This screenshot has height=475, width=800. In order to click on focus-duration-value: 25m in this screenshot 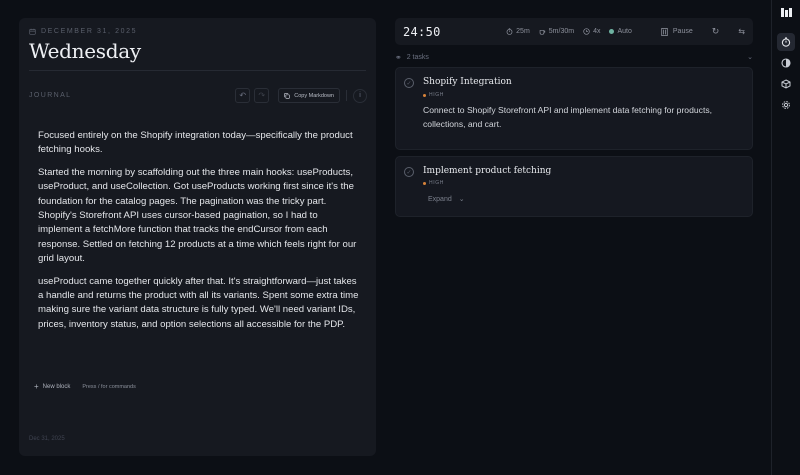, I will do `click(523, 31)`.